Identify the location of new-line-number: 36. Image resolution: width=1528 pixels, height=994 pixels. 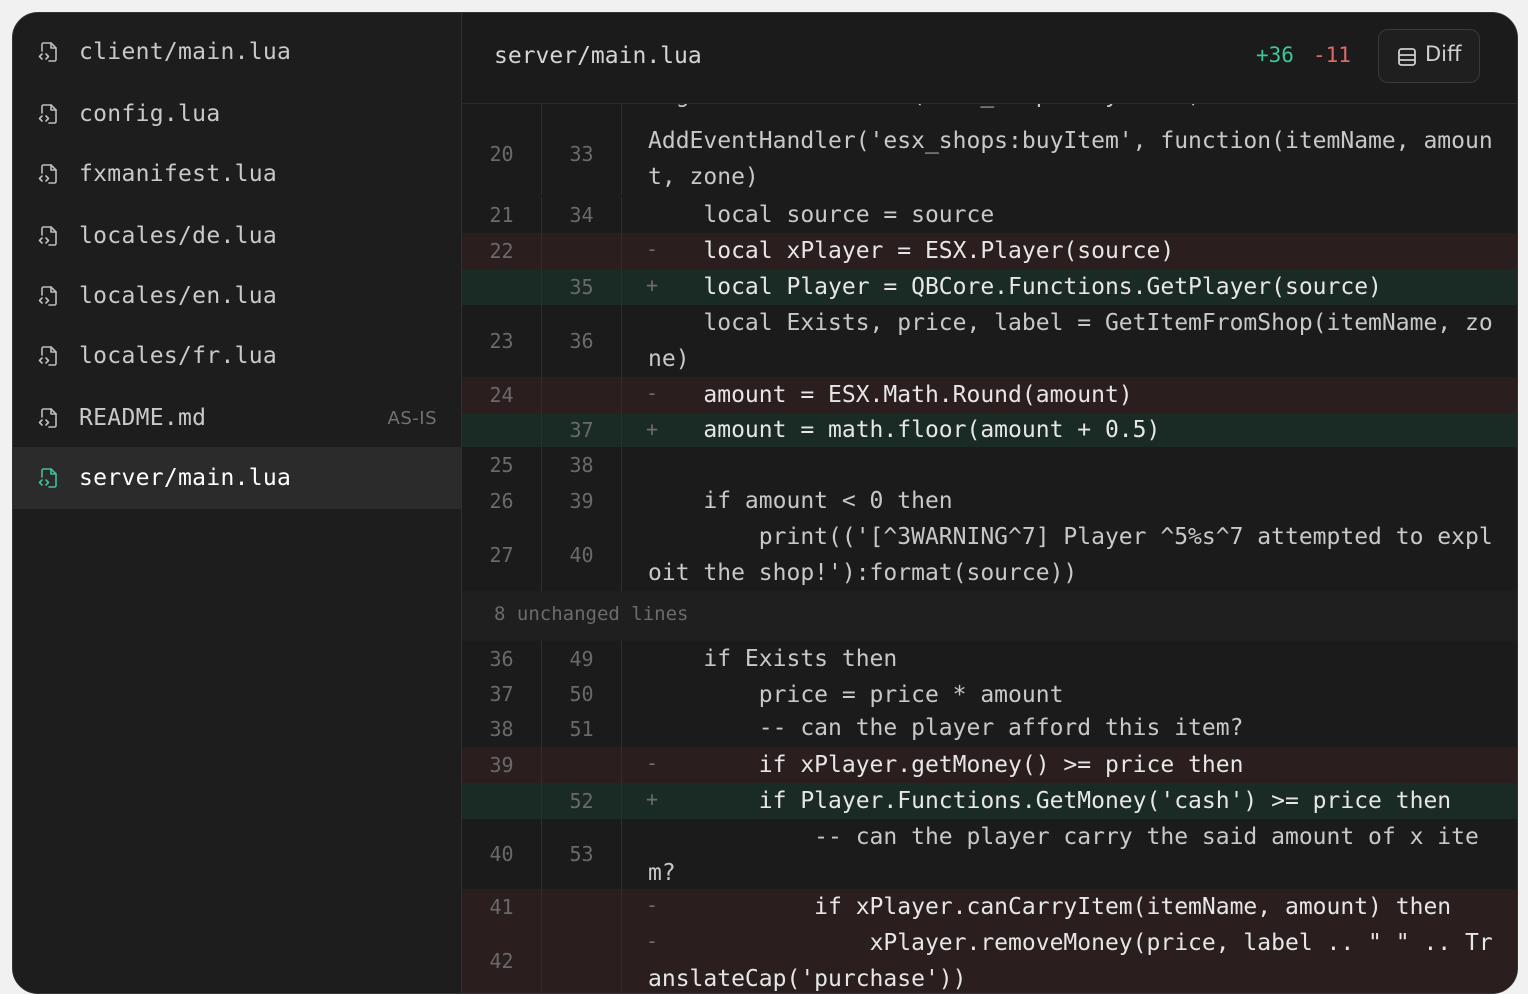
(581, 341).